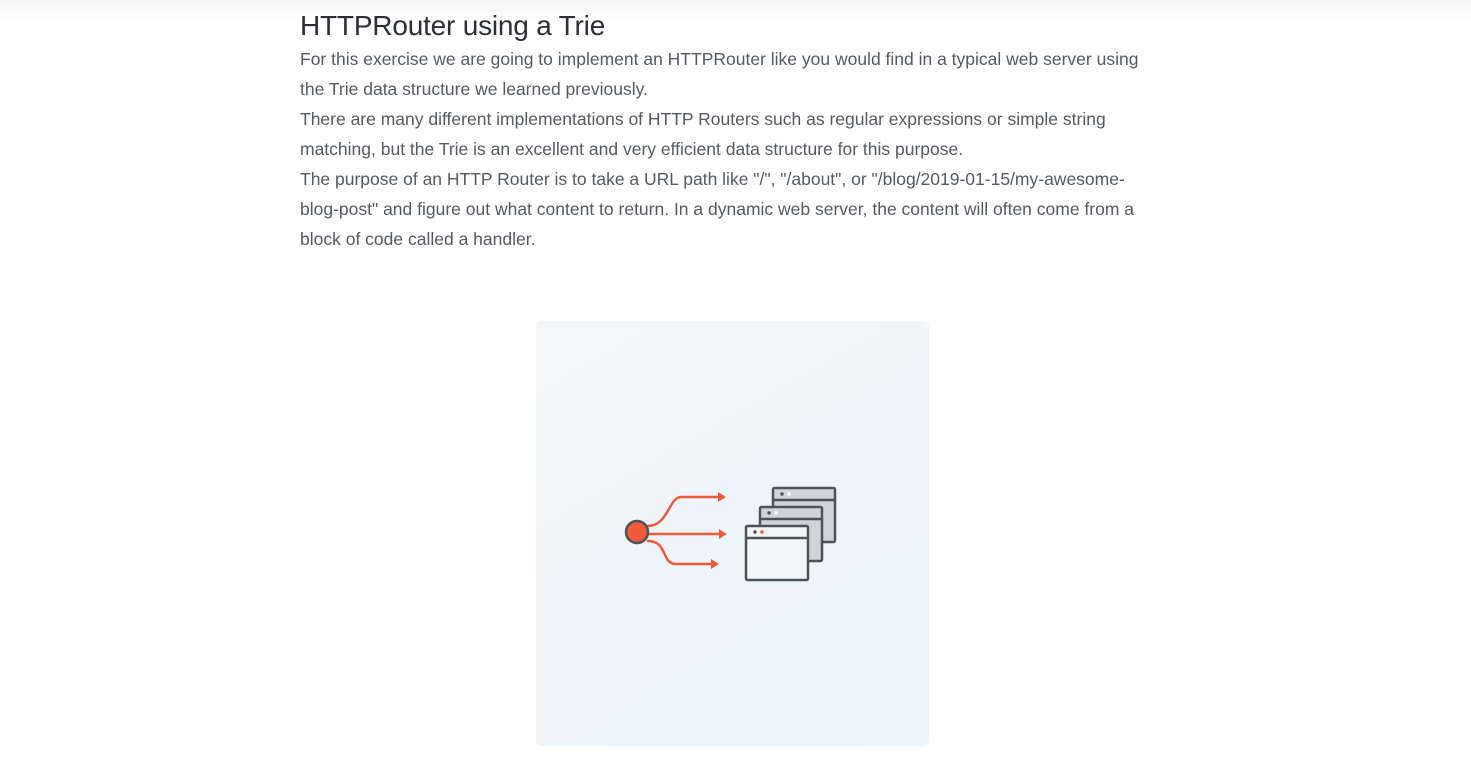 Image resolution: width=1471 pixels, height=775 pixels. I want to click on router-illustration, so click(732, 533).